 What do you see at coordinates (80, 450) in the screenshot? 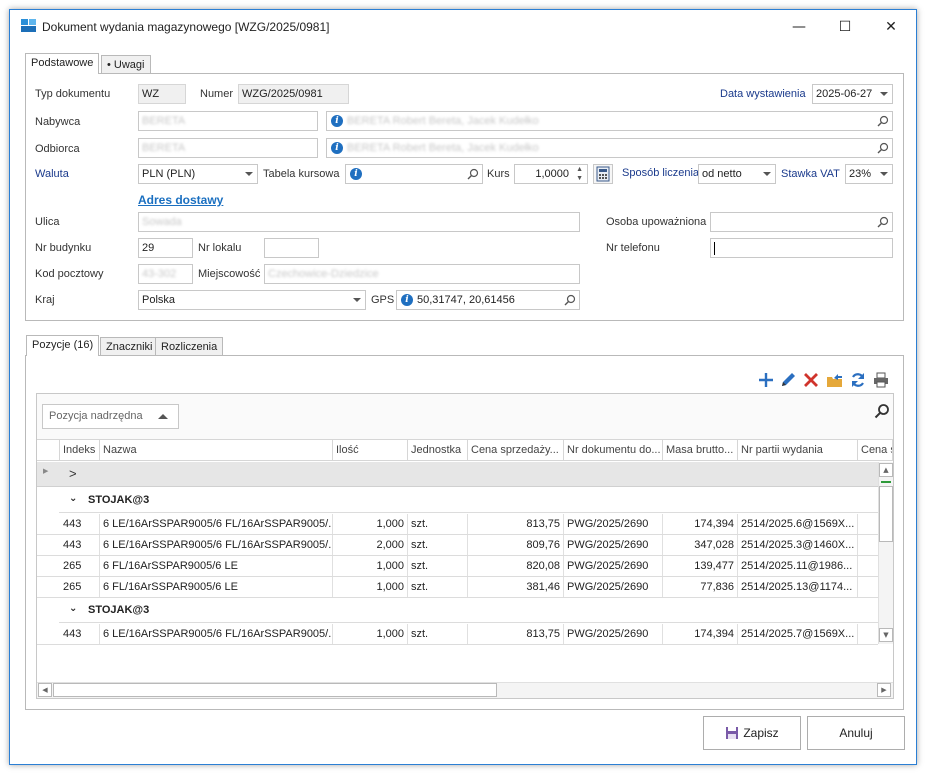
I see `col-indeks: Indeks` at bounding box center [80, 450].